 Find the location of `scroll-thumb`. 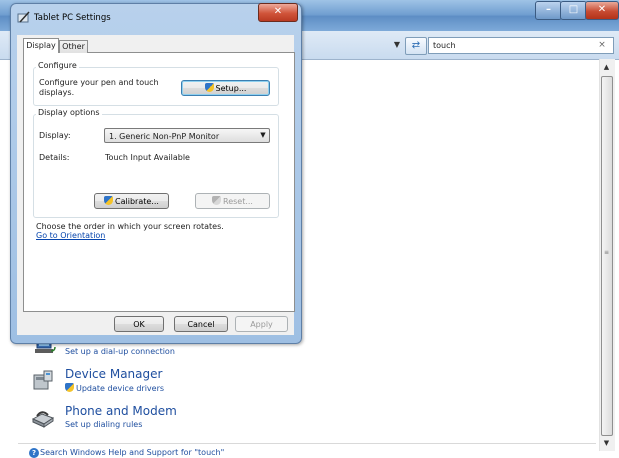

scroll-thumb is located at coordinates (607, 256).